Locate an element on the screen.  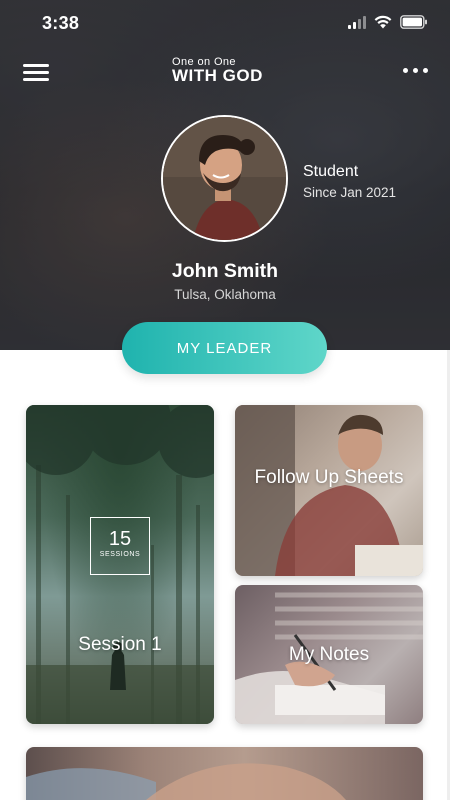
user-role: Student is located at coordinates (331, 171).